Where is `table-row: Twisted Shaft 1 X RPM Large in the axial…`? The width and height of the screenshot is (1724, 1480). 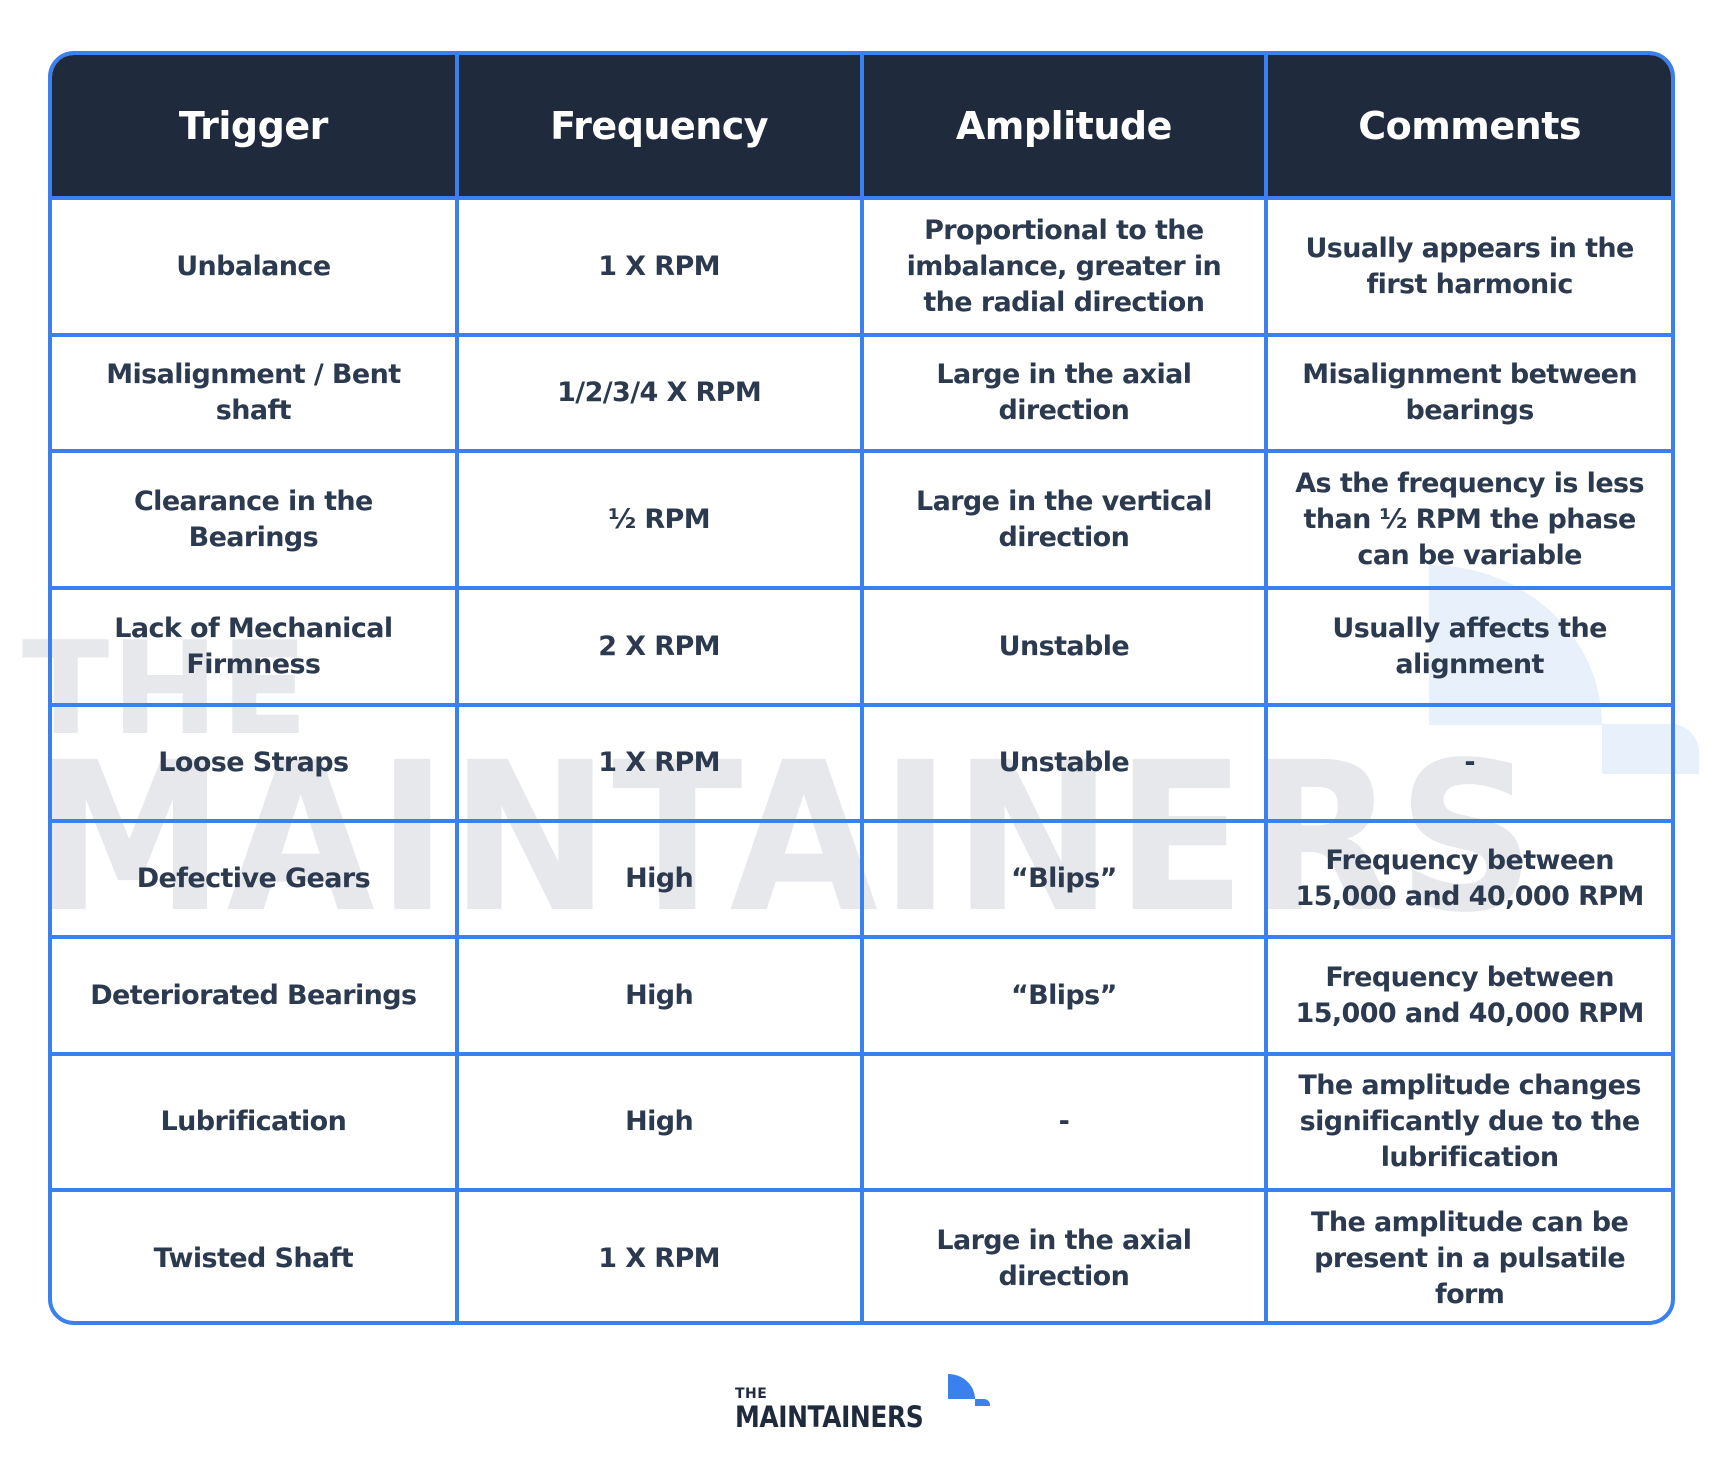
table-row: Twisted Shaft 1 X RPM Large in the axial… is located at coordinates (861, 1254).